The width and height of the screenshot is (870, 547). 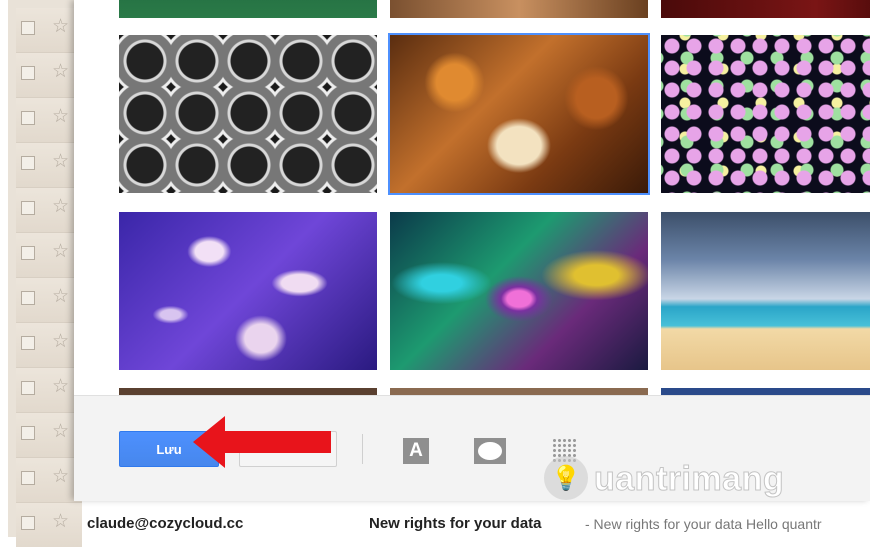 I want to click on theme-thumbnail-steel-pipes, so click(x=248, y=114).